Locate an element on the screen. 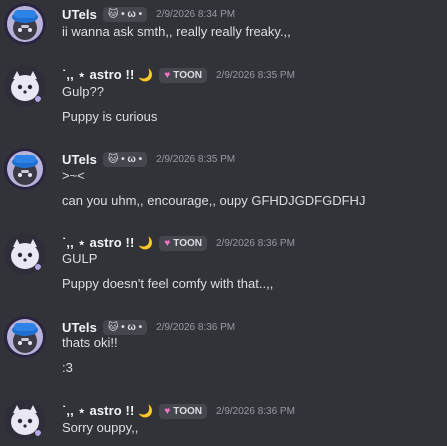 This screenshot has height=446, width=447. message-text: Puppy is curious is located at coordinates (110, 116).